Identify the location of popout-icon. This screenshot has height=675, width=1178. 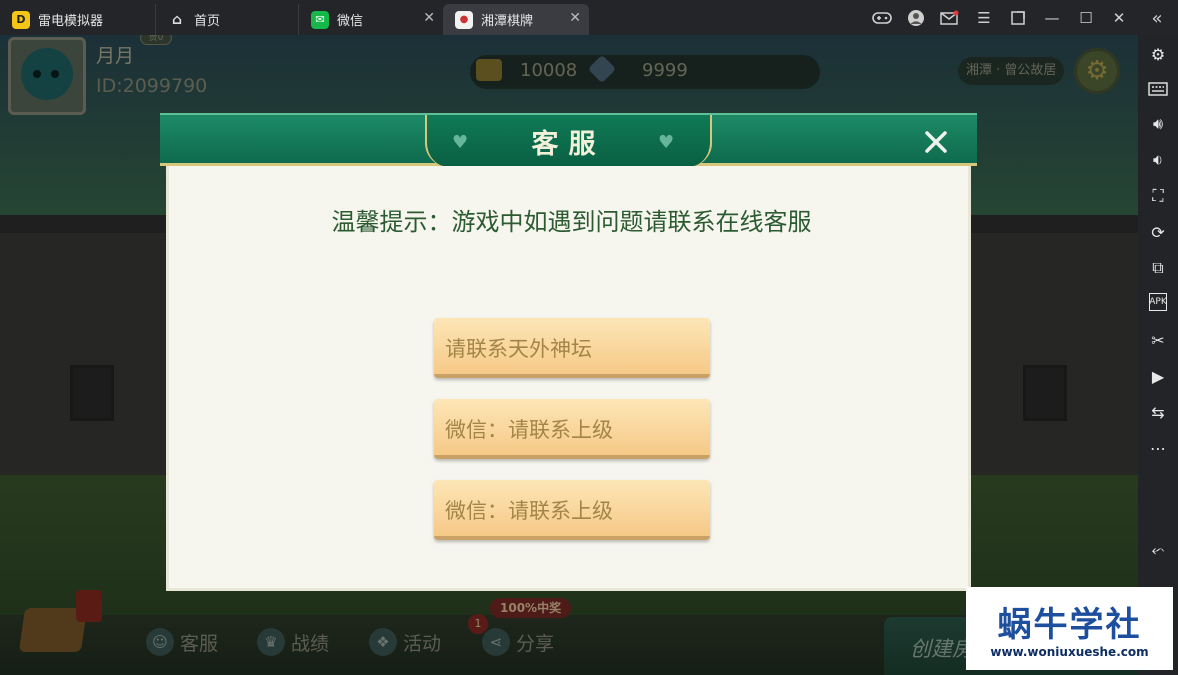
(1018, 18).